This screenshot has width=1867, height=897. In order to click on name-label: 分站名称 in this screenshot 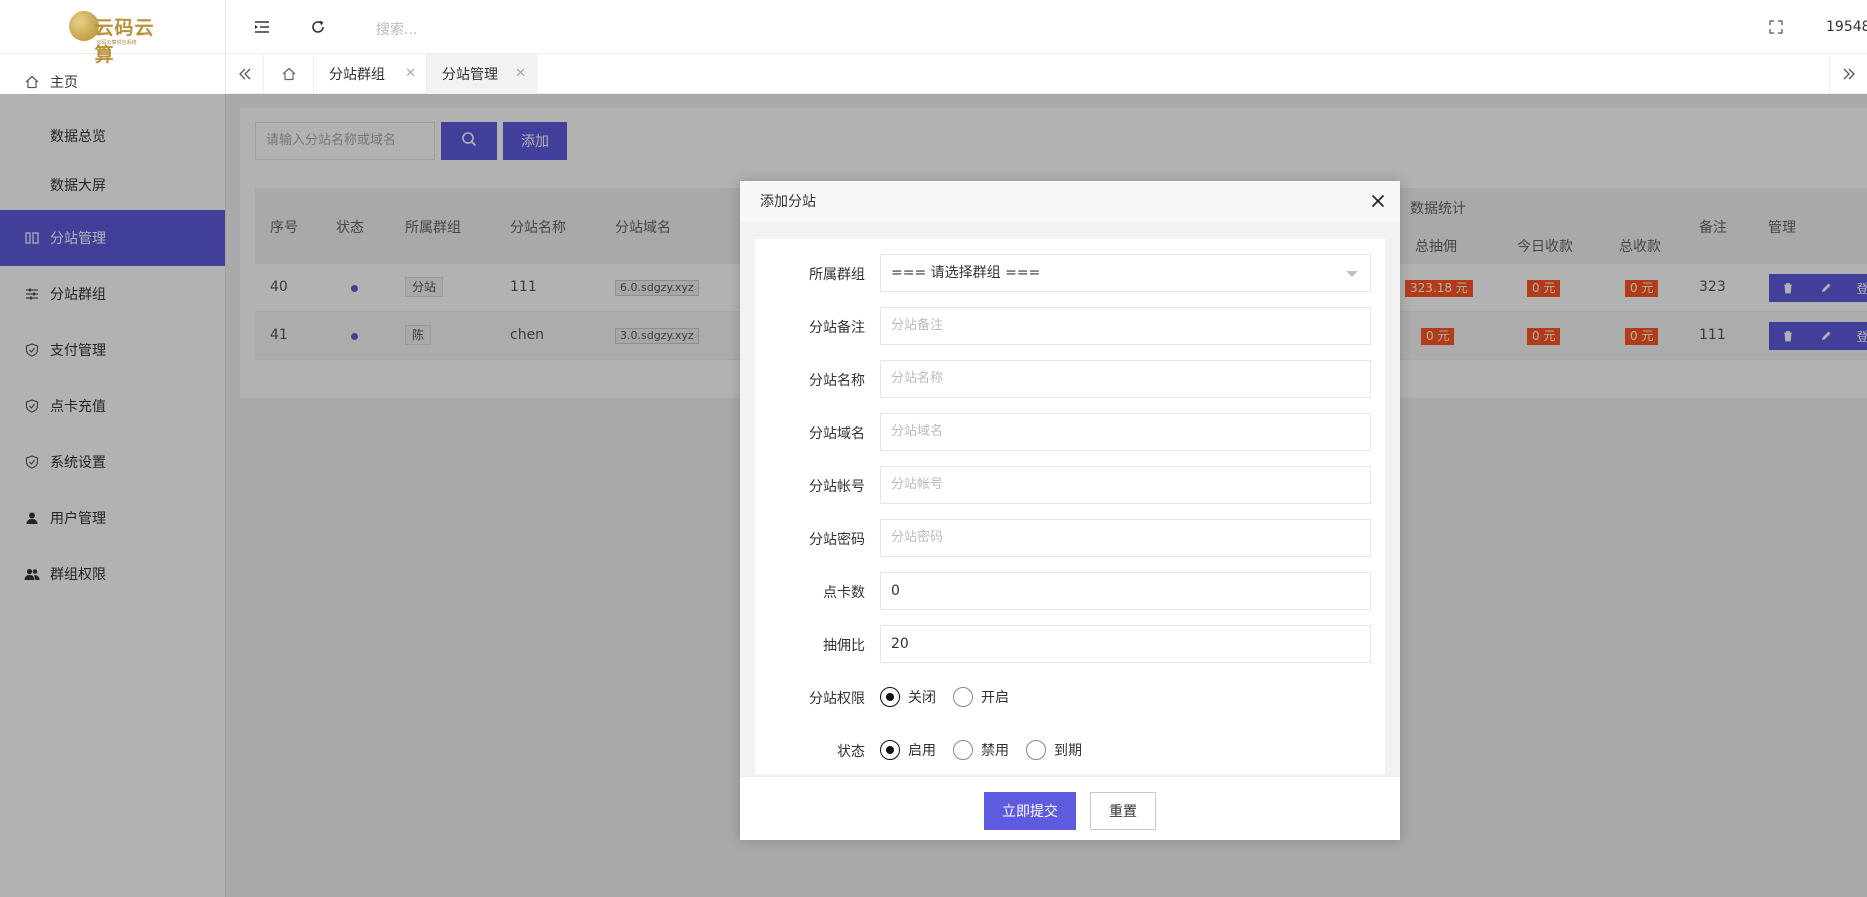, I will do `click(837, 381)`.